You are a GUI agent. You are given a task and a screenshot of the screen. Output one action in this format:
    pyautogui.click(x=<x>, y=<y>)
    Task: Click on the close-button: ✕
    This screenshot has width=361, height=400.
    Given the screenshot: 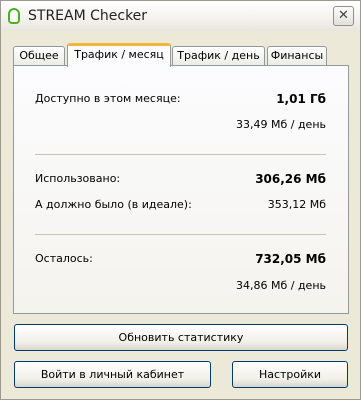 What is the action you would take?
    pyautogui.click(x=343, y=16)
    